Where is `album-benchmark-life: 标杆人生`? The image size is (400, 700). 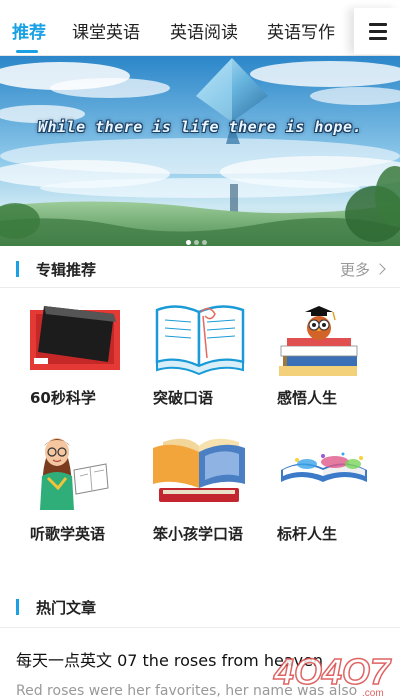
album-benchmark-life: 标杆人生 is located at coordinates (337, 486).